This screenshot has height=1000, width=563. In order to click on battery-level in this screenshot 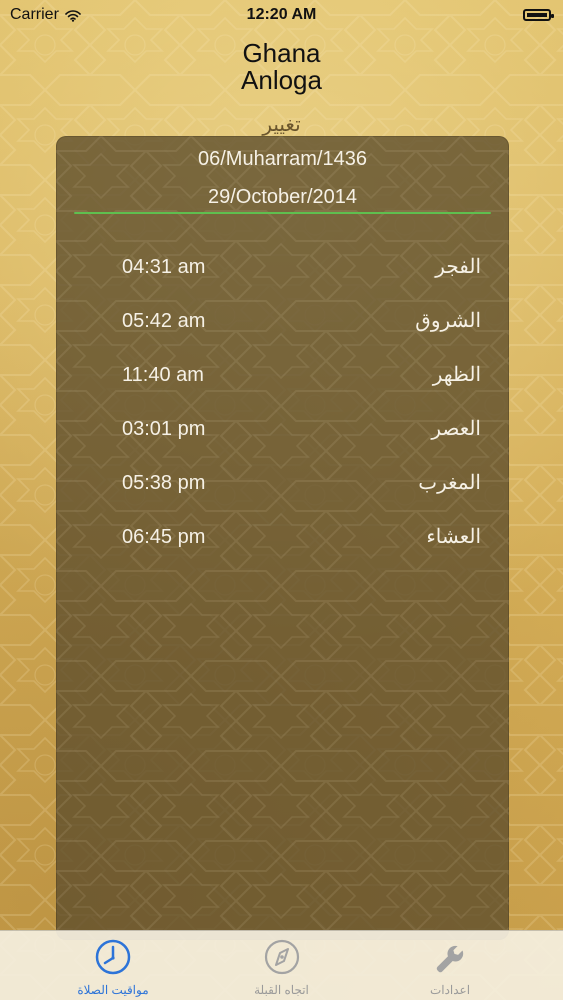, I will do `click(537, 15)`.